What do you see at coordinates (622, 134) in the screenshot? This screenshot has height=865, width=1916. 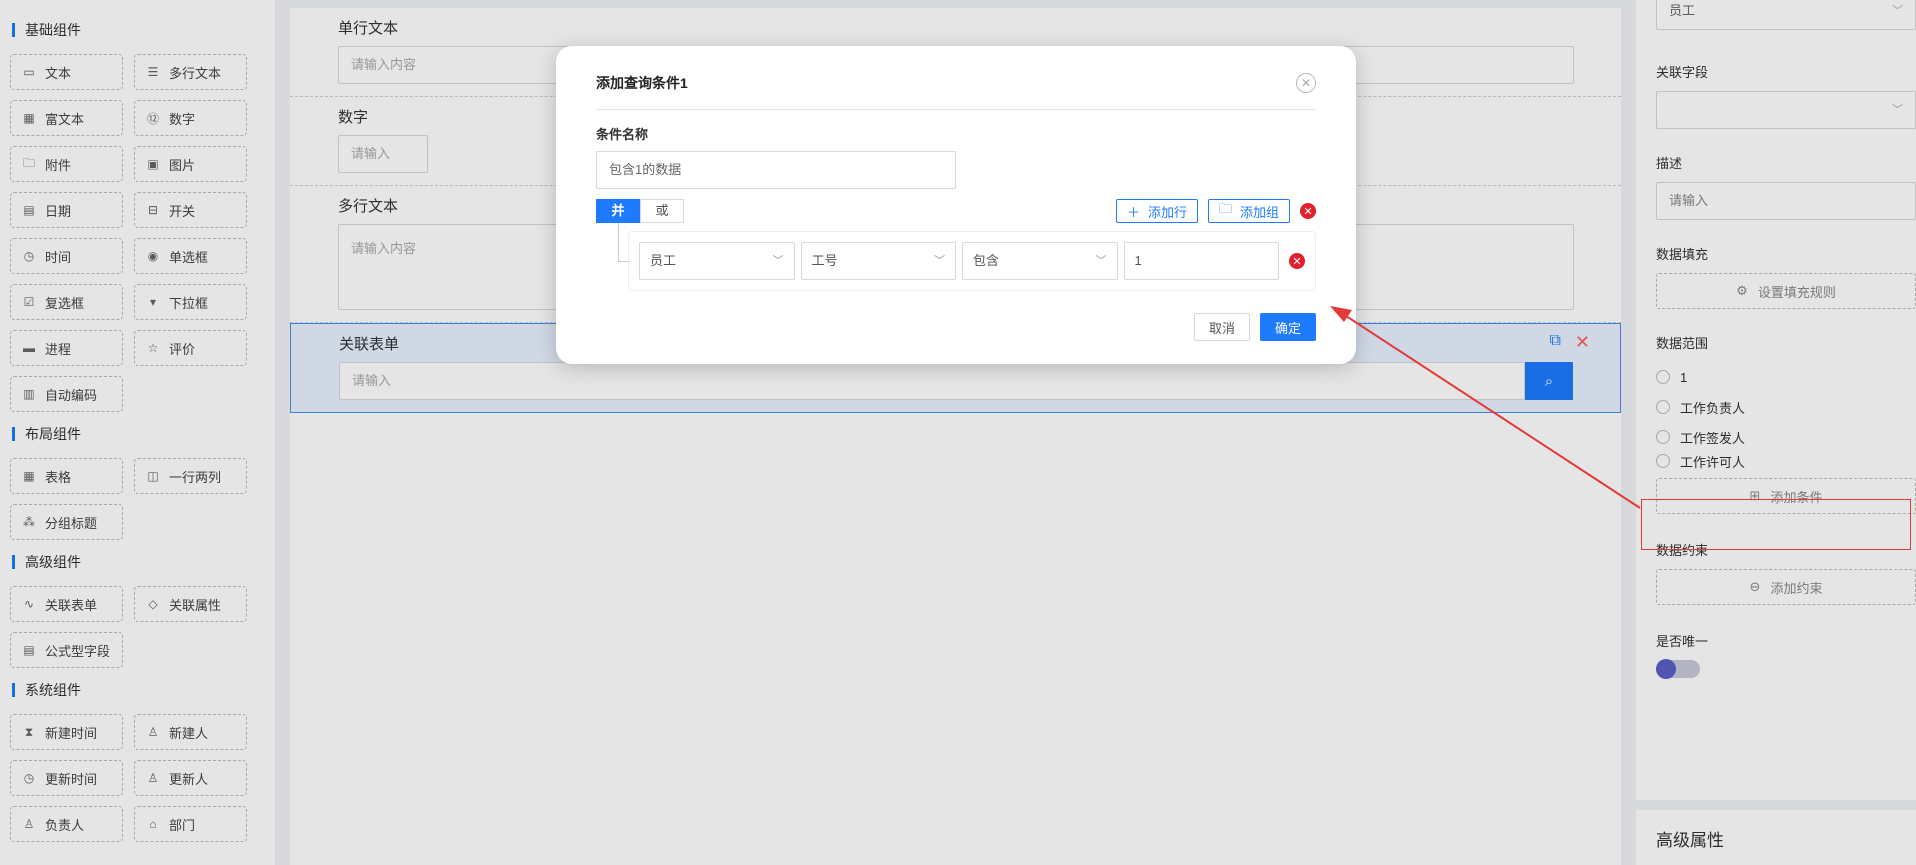 I see `condition-name-label: 条件名称` at bounding box center [622, 134].